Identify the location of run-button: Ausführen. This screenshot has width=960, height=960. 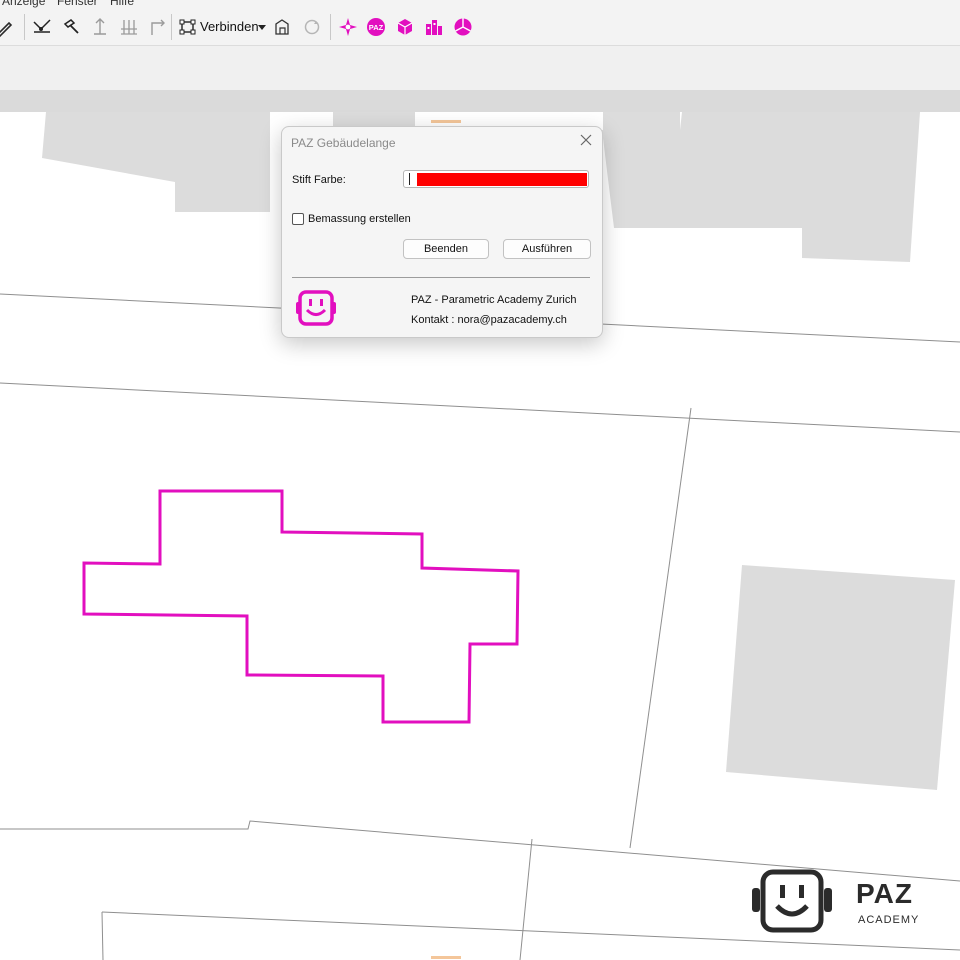
(547, 249).